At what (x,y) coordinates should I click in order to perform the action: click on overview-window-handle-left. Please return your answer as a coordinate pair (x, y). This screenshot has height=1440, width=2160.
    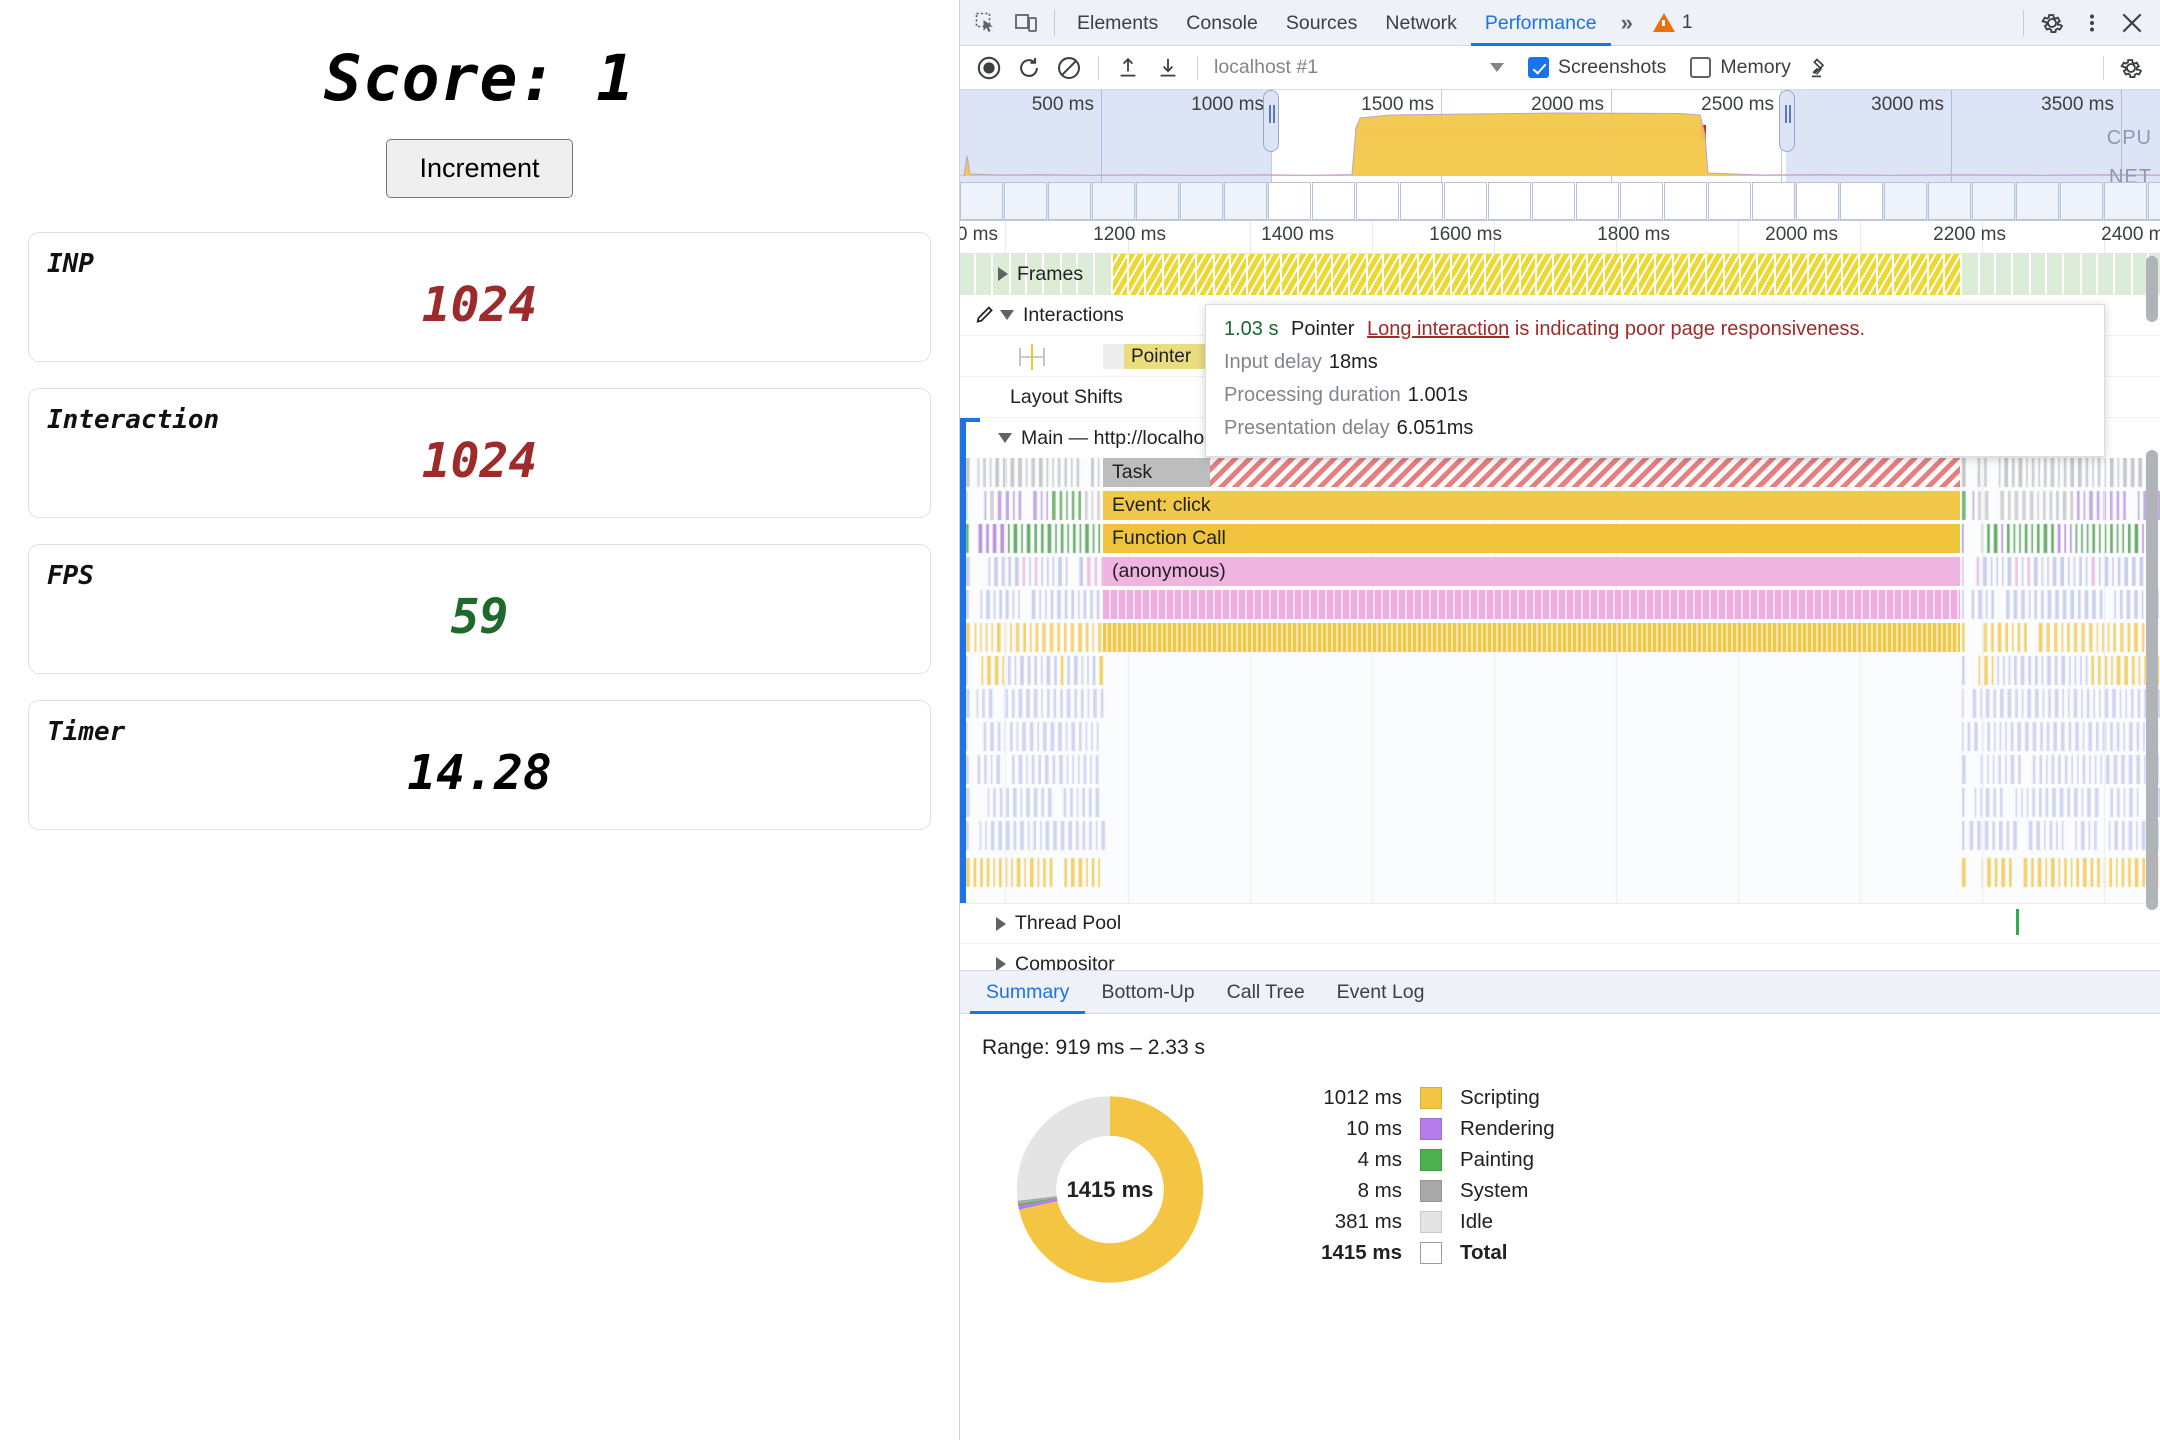
    Looking at the image, I should click on (1271, 121).